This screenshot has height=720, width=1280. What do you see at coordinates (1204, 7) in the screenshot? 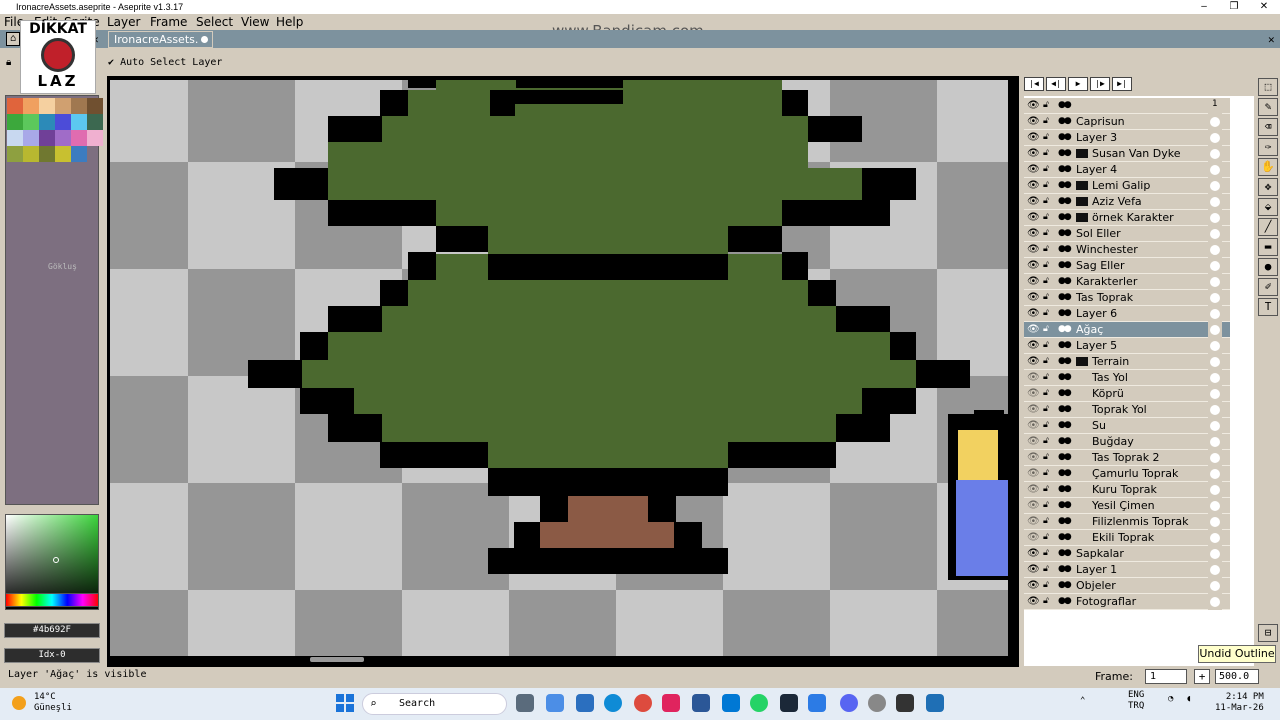
I see `minimize-button: –` at bounding box center [1204, 7].